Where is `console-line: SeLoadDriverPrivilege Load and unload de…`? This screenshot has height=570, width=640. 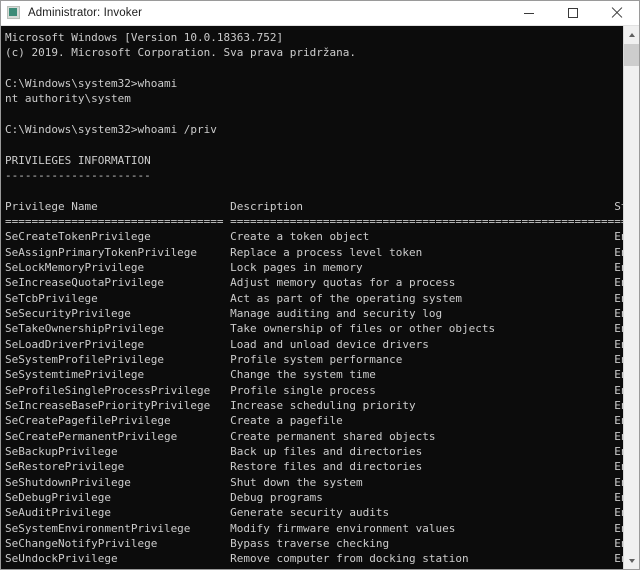 console-line: SeLoadDriverPrivilege Load and unload de… is located at coordinates (322, 344).